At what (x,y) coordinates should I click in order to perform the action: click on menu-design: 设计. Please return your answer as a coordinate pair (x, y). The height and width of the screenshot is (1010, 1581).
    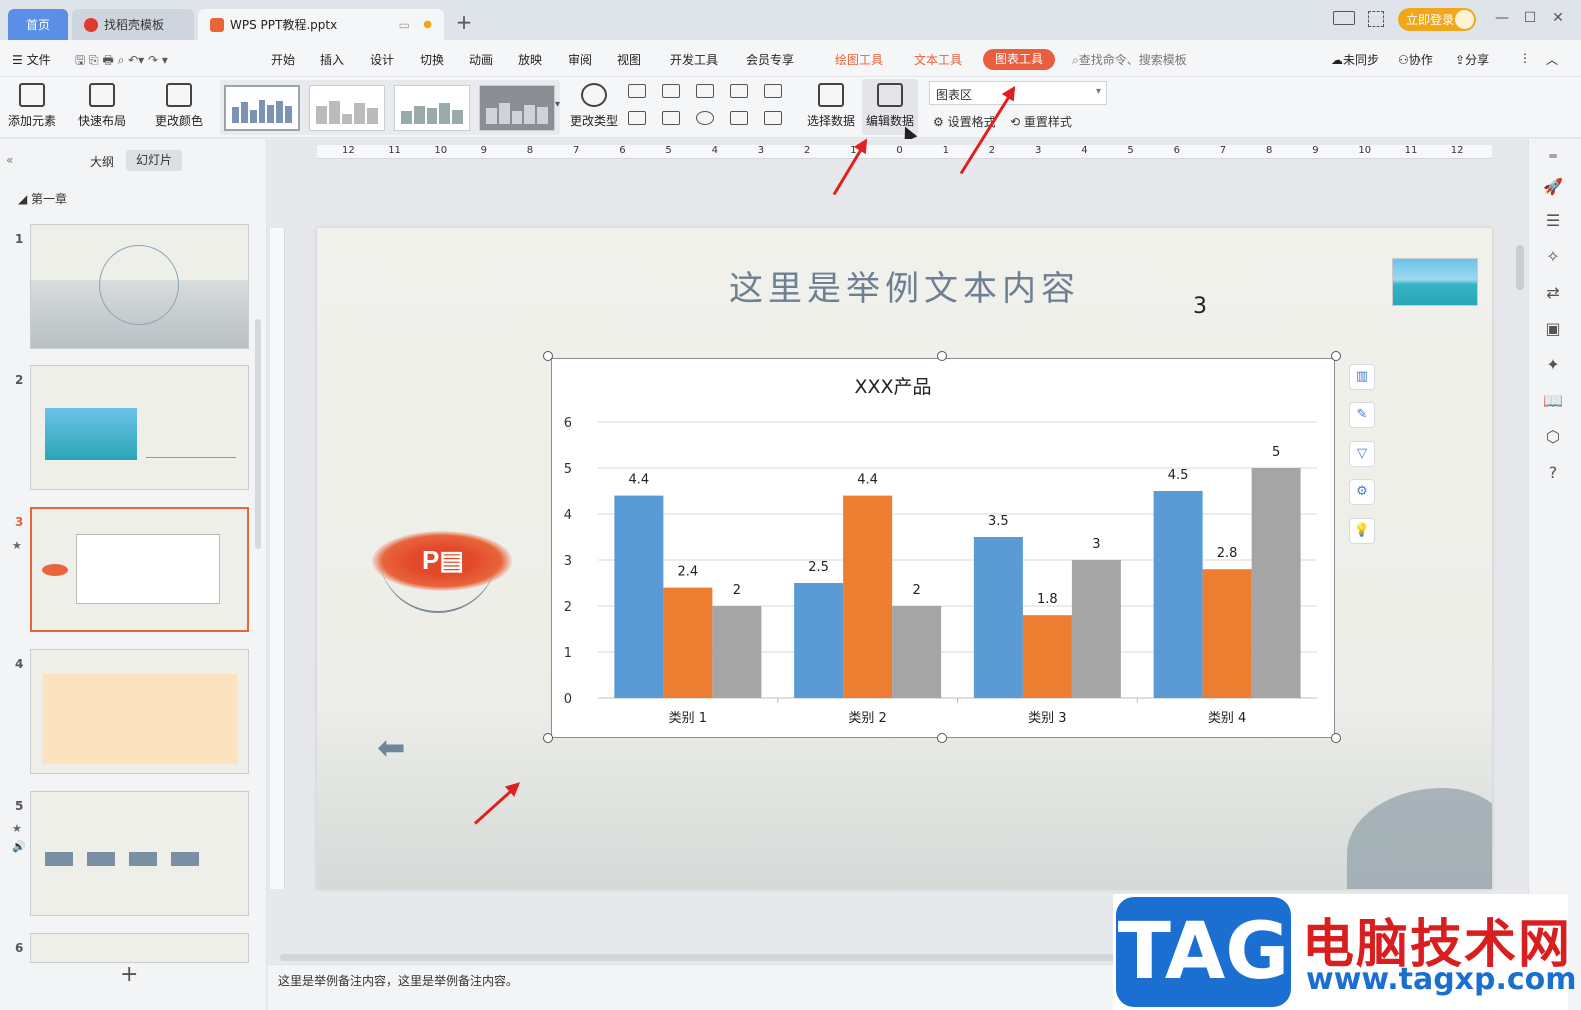
    Looking at the image, I should click on (382, 59).